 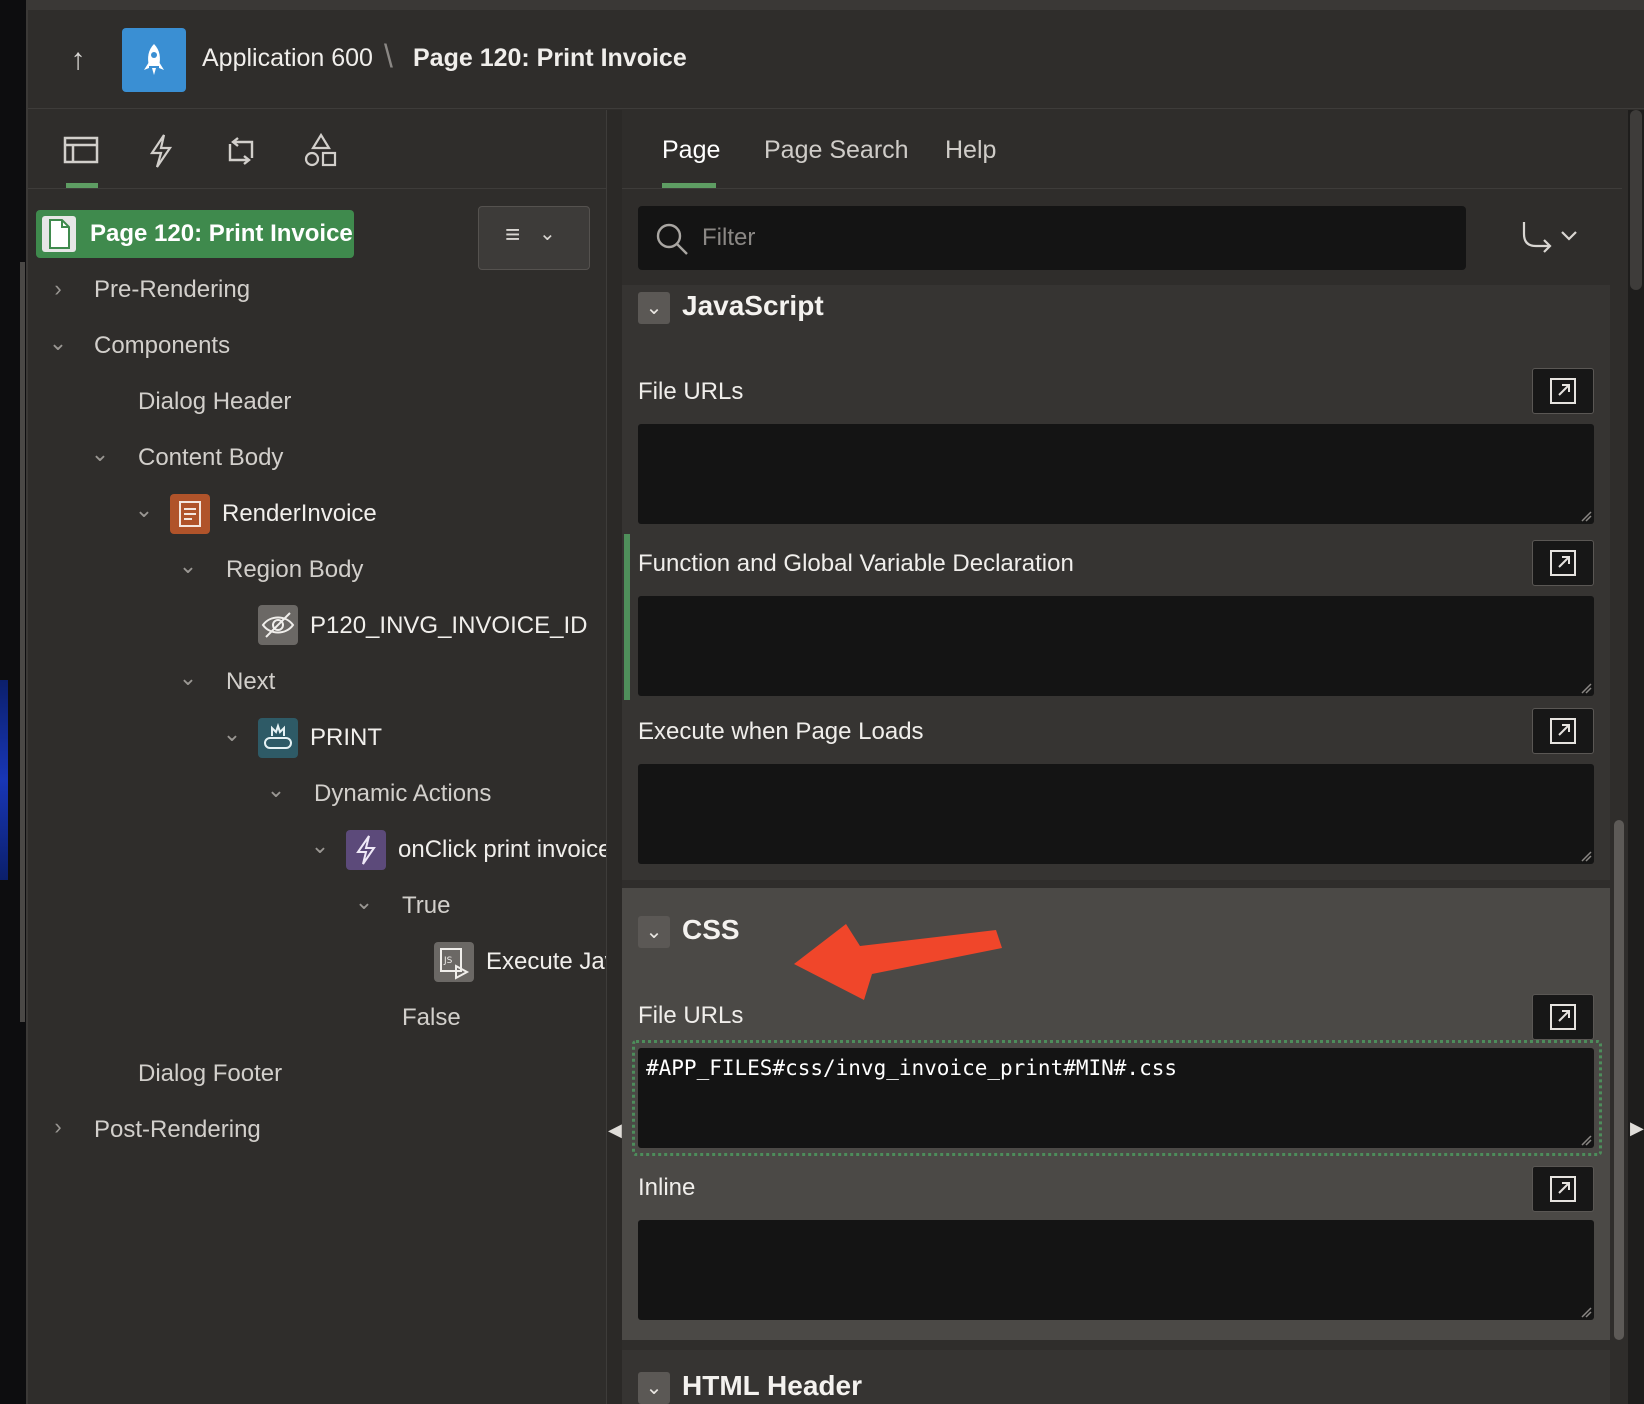 I want to click on html-header-group-title: HTML Header, so click(x=772, y=1386).